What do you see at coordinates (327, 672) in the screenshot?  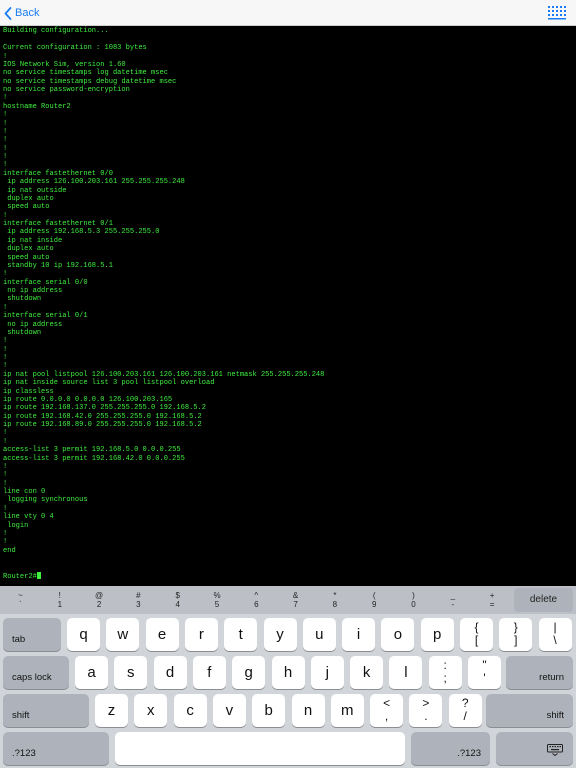 I see `key-j: j` at bounding box center [327, 672].